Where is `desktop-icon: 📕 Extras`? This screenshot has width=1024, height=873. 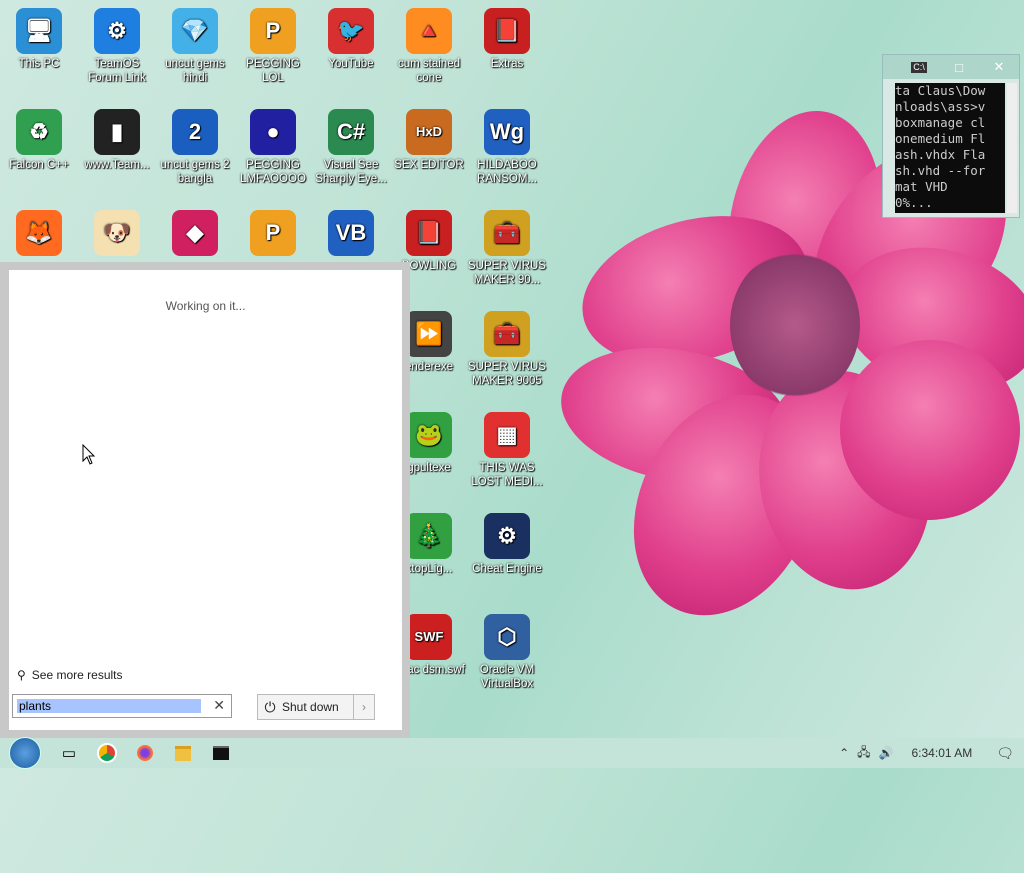
desktop-icon: 📕 Extras is located at coordinates (507, 37).